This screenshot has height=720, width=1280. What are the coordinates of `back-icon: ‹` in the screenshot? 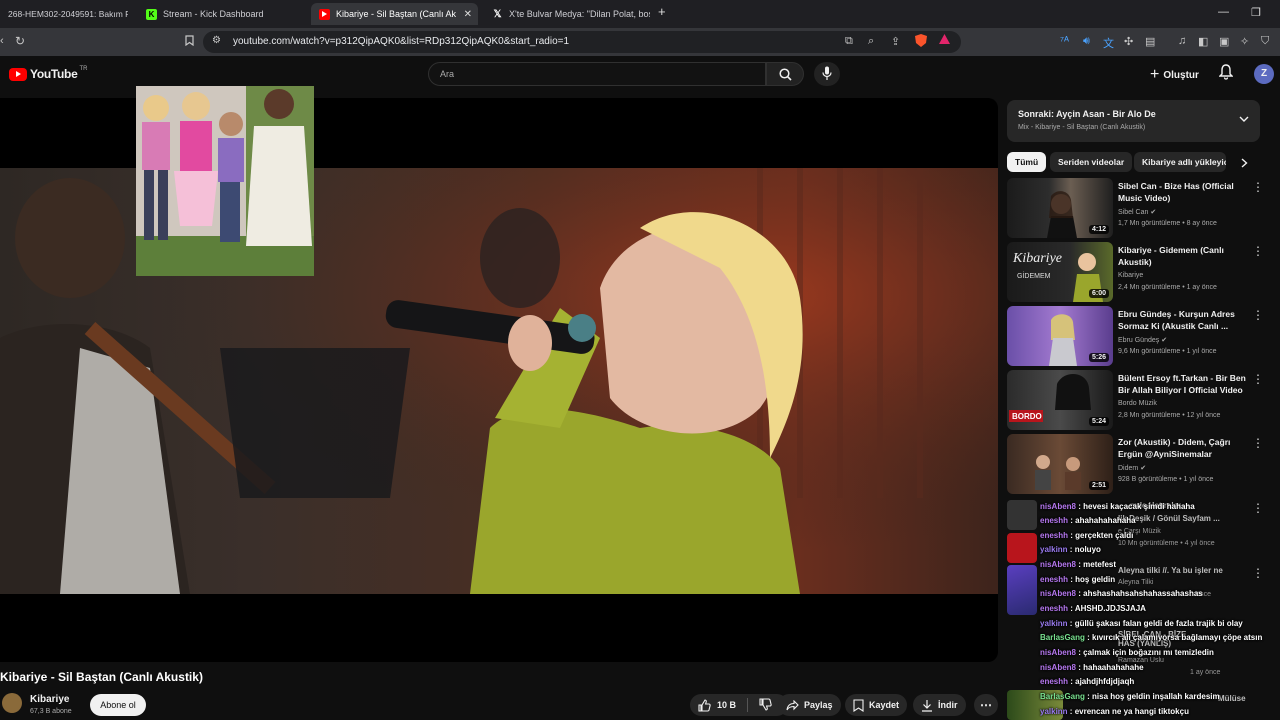 It's located at (2, 41).